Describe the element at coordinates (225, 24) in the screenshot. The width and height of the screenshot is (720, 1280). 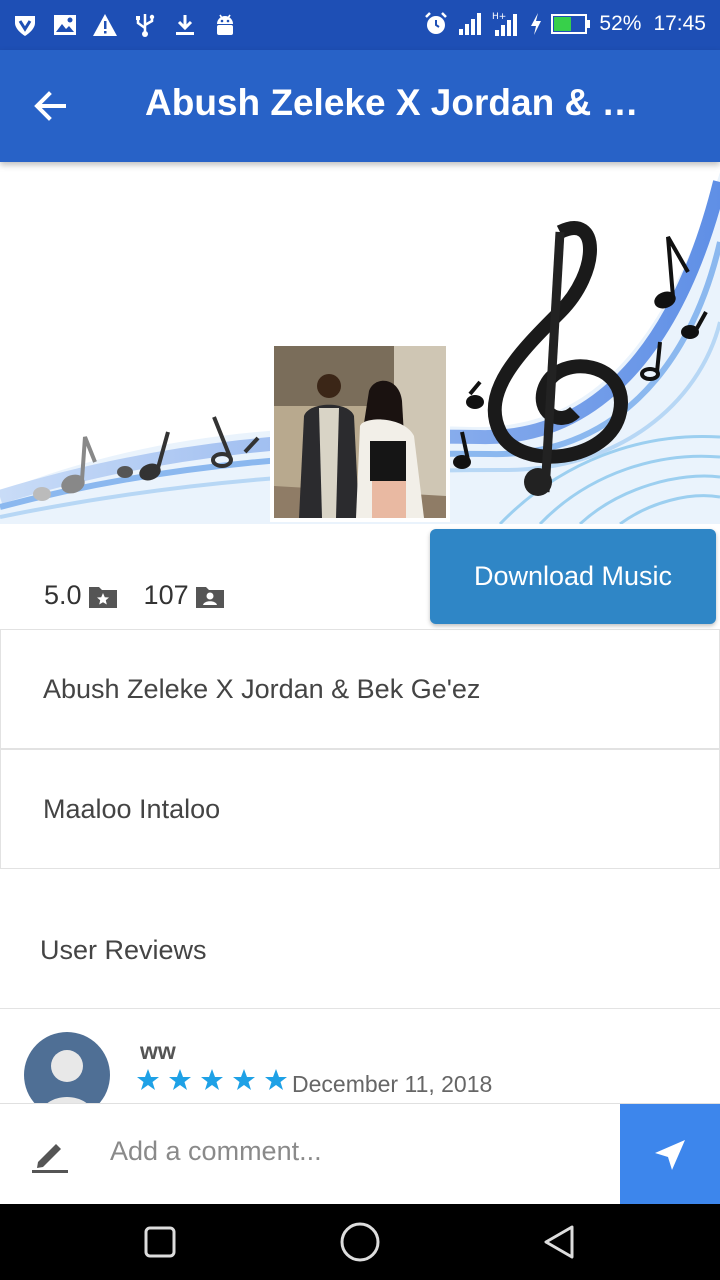
I see `android-icon` at that location.